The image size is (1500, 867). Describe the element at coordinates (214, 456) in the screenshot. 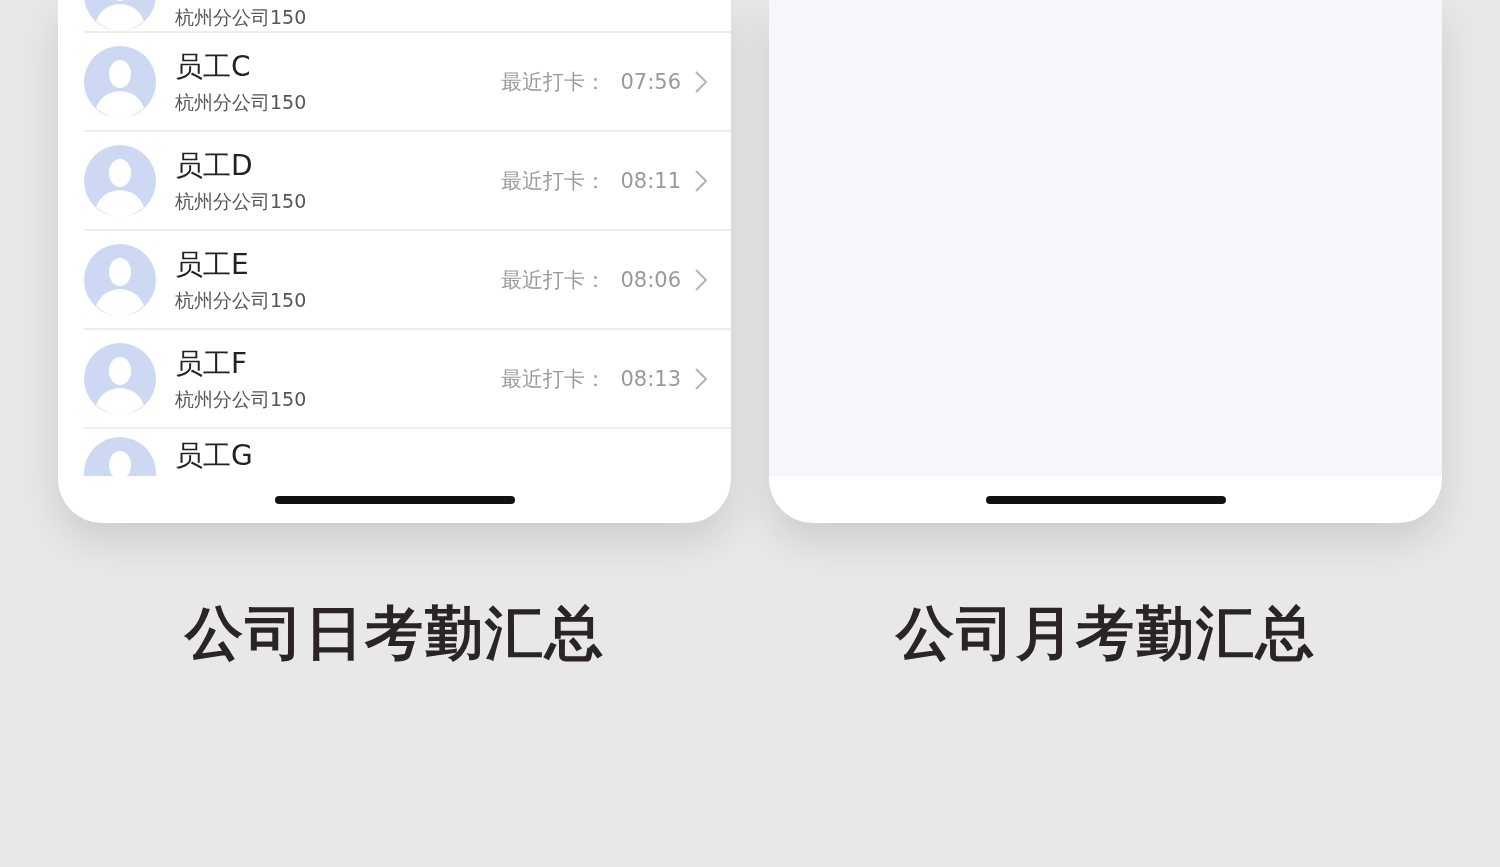

I see `employee-name: 员工G` at that location.